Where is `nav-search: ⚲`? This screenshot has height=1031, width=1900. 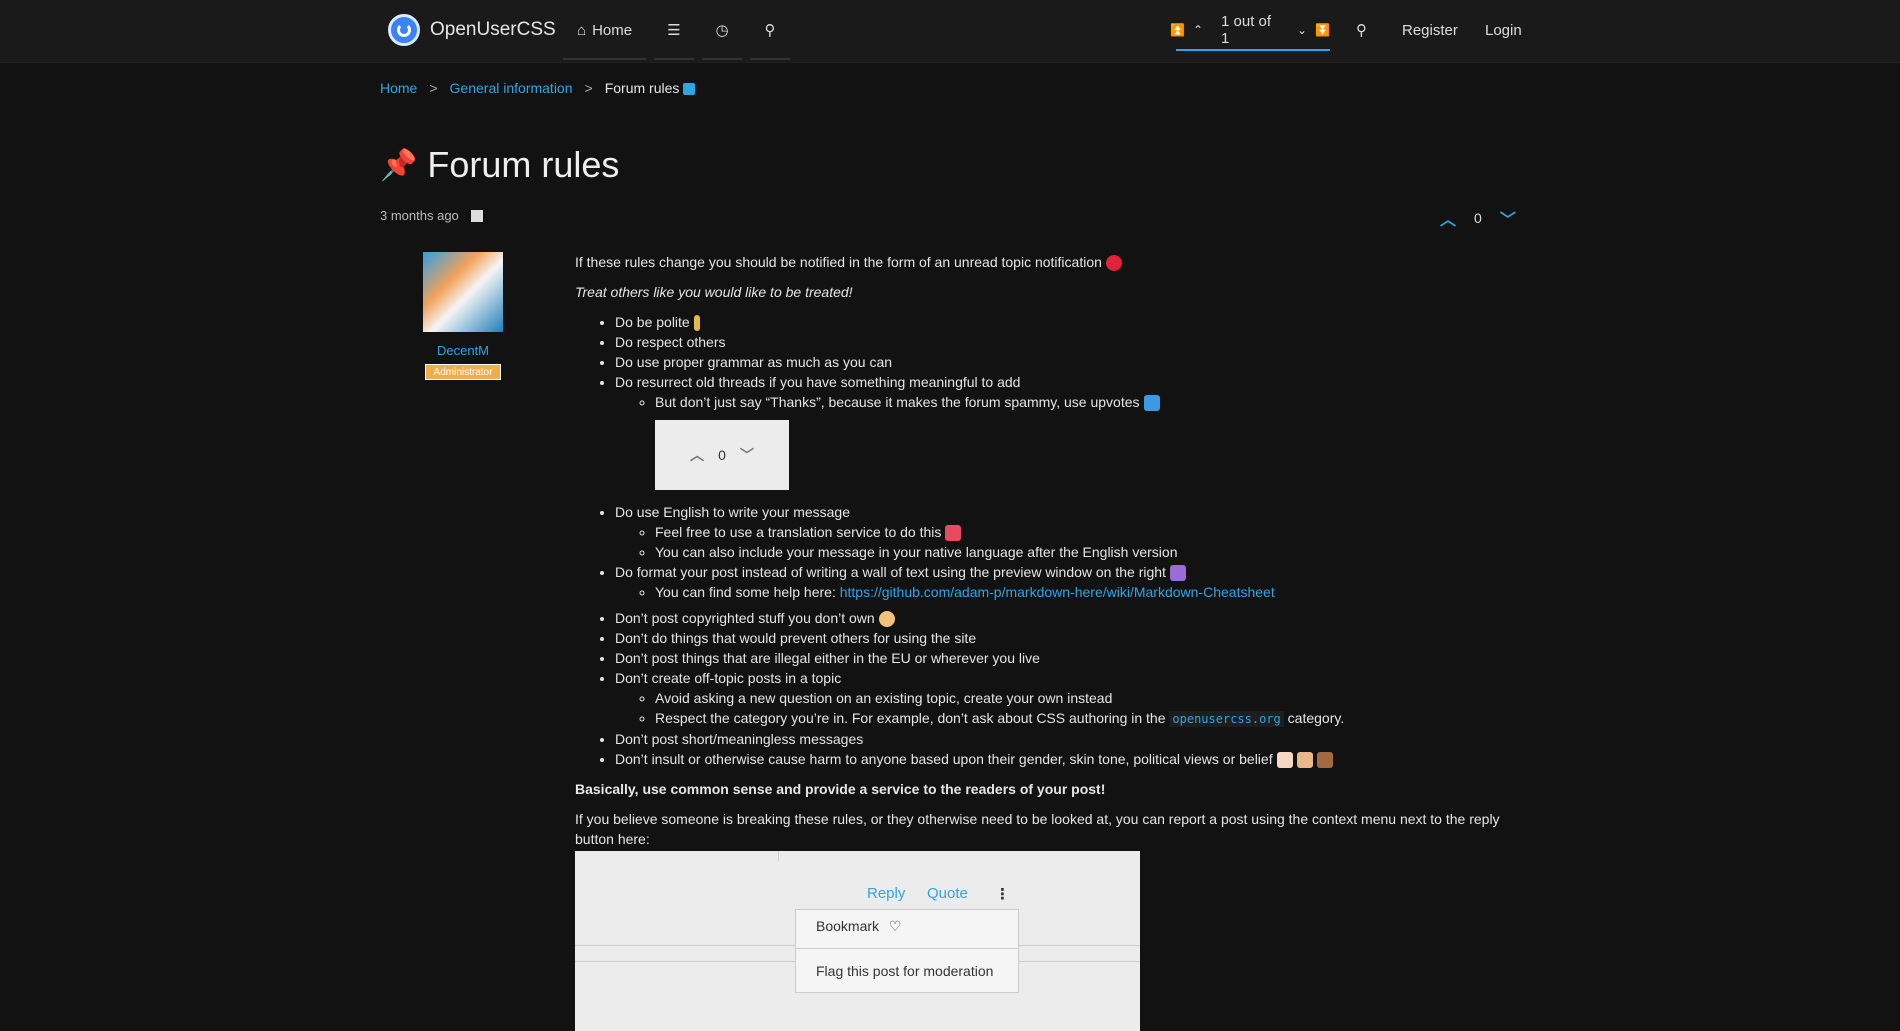 nav-search: ⚲ is located at coordinates (770, 30).